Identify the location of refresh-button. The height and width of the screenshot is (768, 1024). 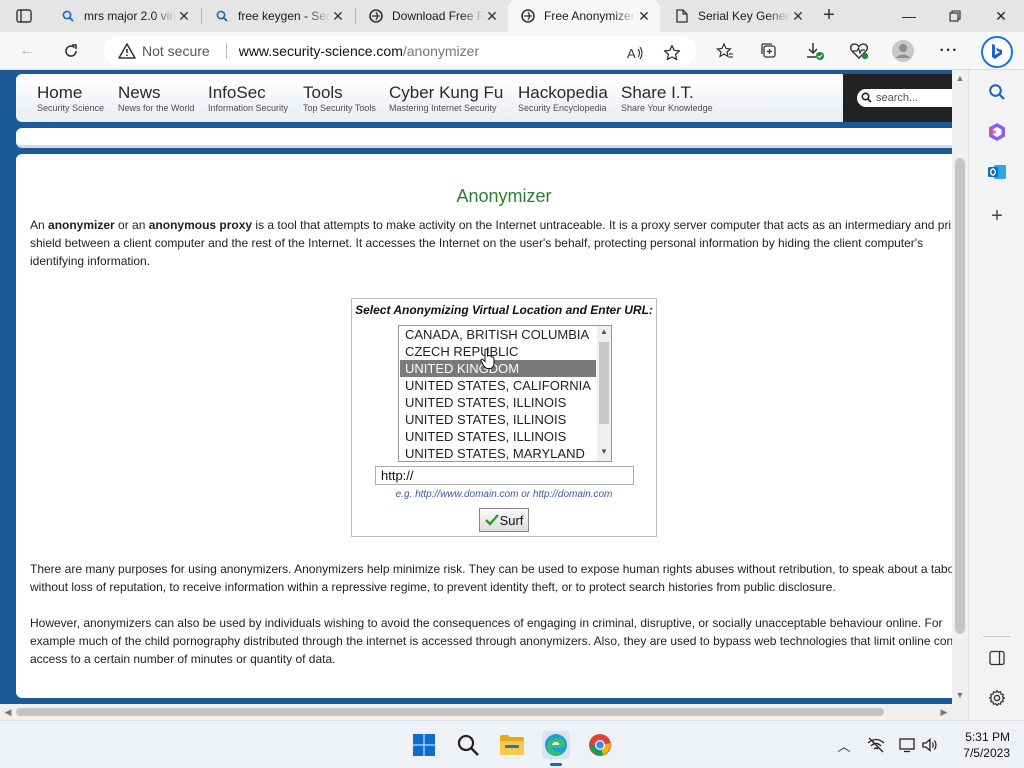
(71, 51).